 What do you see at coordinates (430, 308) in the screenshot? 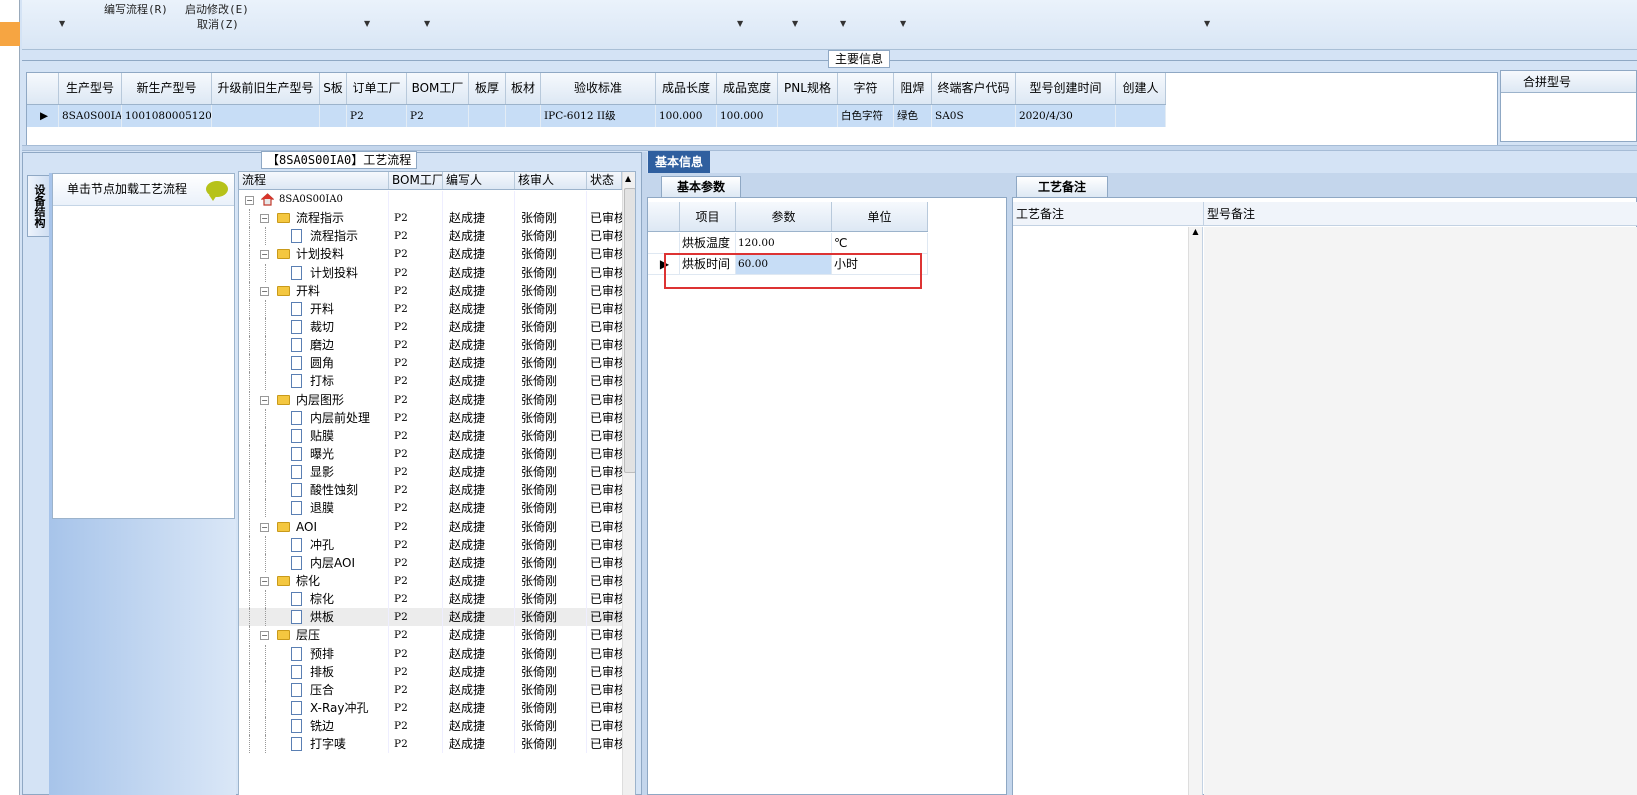
I see `tree-row: 开料 P2赵成捷张倚刚已审核` at bounding box center [430, 308].